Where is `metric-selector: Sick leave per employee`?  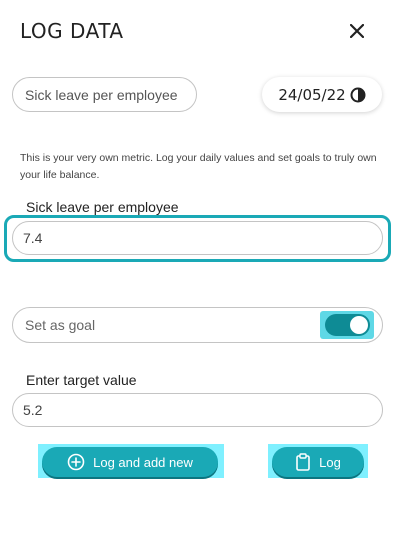
metric-selector: Sick leave per employee is located at coordinates (104, 94).